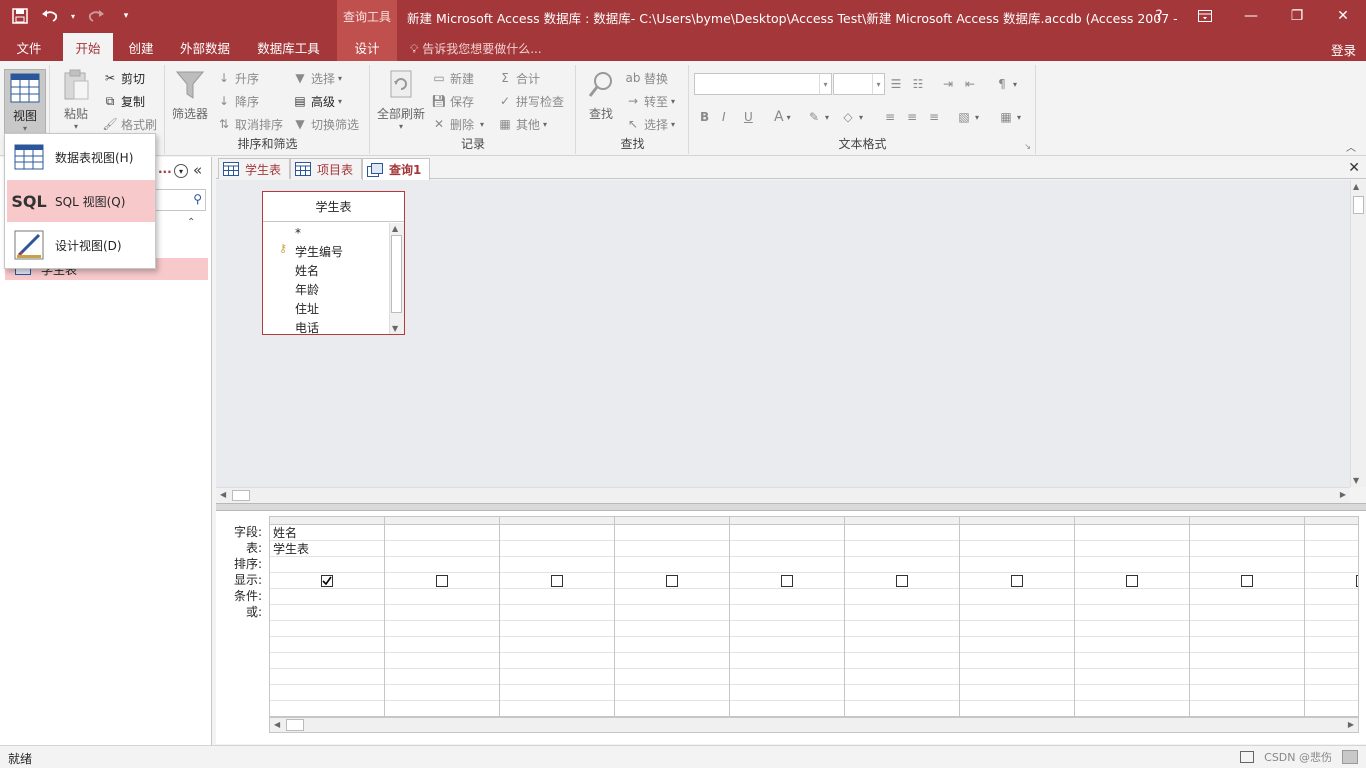  What do you see at coordinates (29, 47) in the screenshot?
I see `tab-file: 文件` at bounding box center [29, 47].